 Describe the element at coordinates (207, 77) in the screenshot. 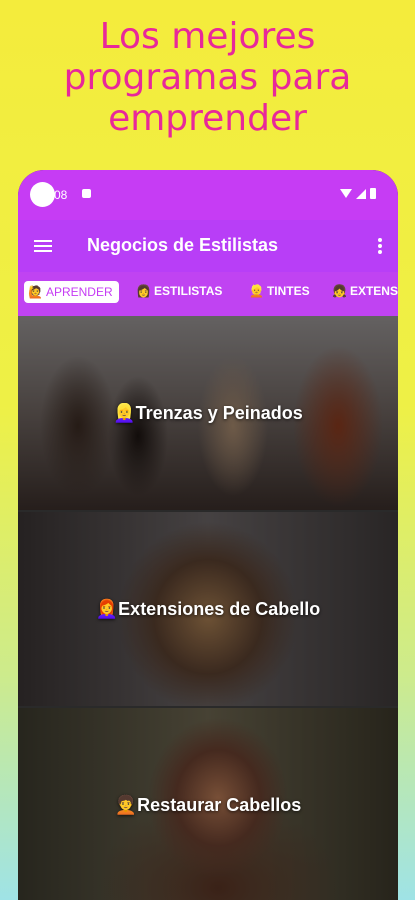

I see `promo-headline: Los mejores programas para emprender` at that location.